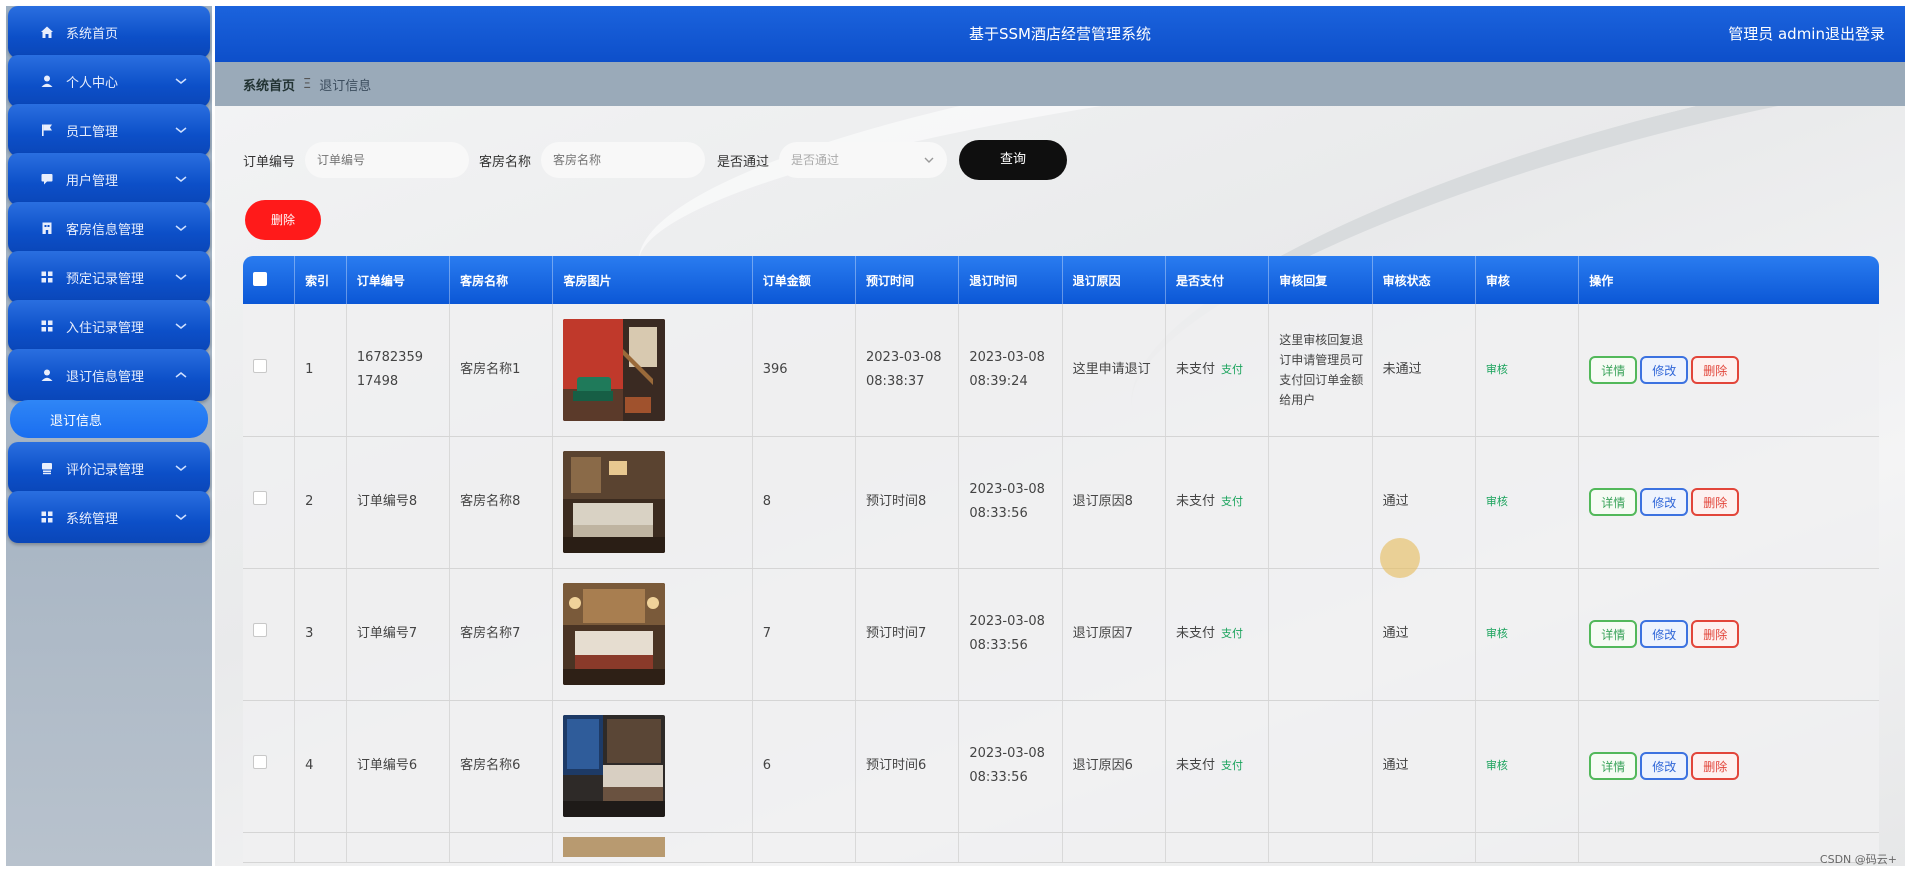  Describe the element at coordinates (105, 279) in the screenshot. I see `sidebar-item-label: 预定记录管理` at that location.